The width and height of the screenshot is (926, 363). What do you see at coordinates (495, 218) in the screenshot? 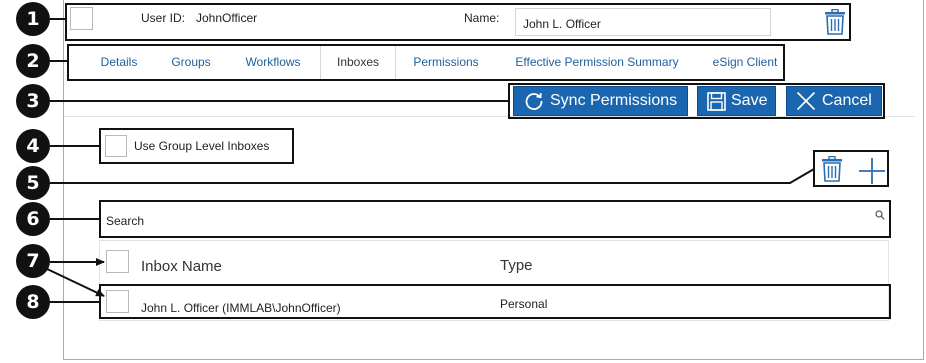
I see `search-input: Search` at bounding box center [495, 218].